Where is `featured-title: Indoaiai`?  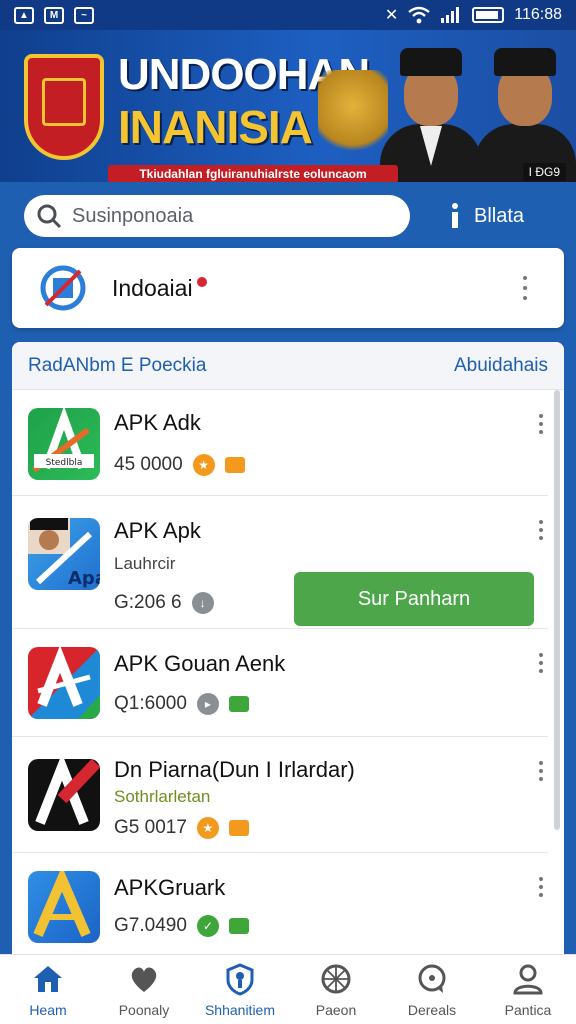
featured-title: Indoaiai is located at coordinates (159, 288).